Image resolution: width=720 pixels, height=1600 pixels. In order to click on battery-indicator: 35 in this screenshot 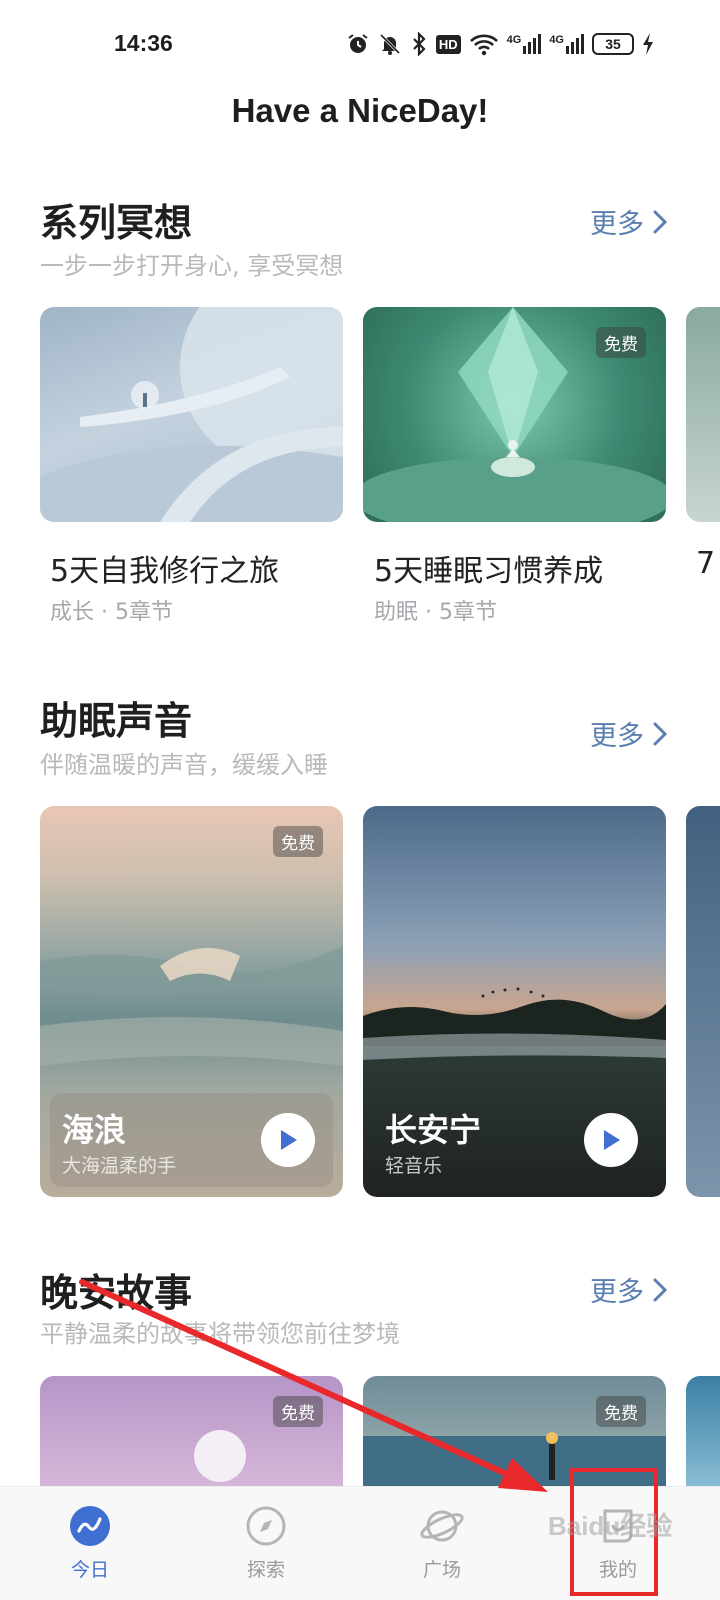, I will do `click(613, 44)`.